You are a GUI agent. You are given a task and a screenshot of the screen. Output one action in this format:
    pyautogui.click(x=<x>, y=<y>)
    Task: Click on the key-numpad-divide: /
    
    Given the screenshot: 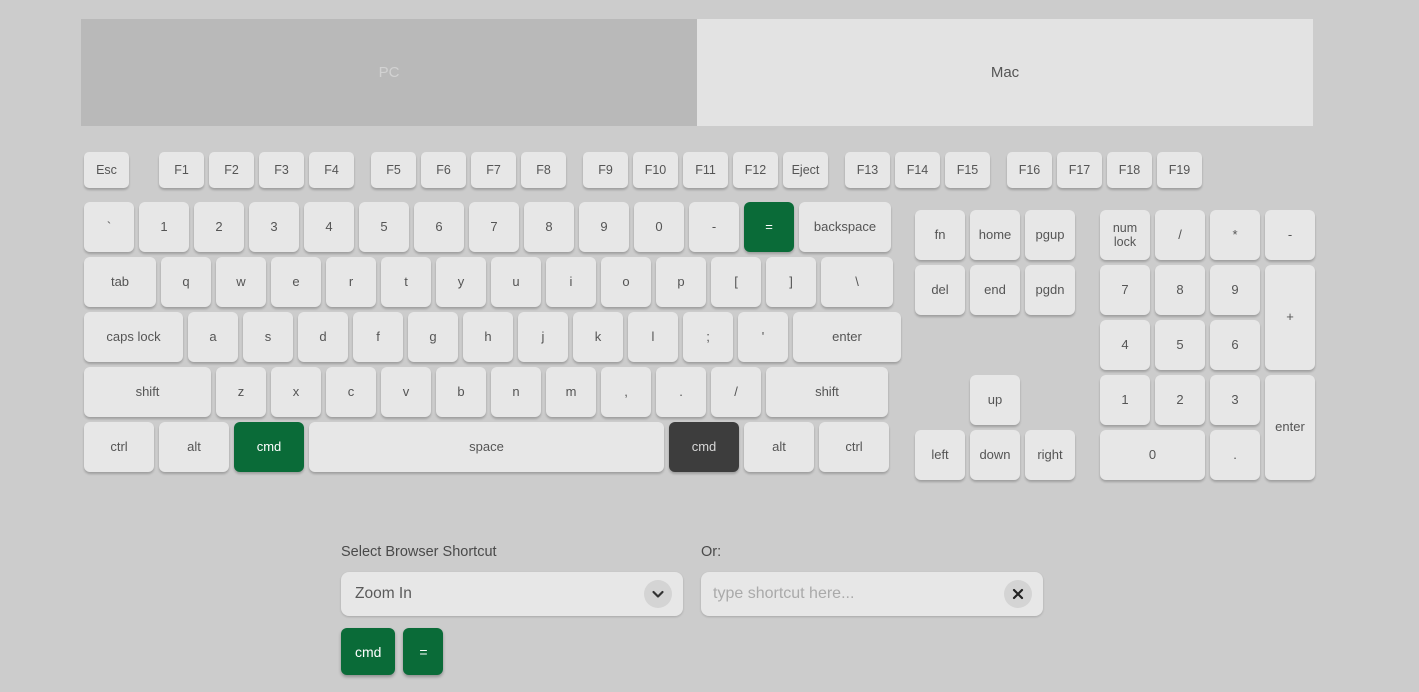 What is the action you would take?
    pyautogui.click(x=1180, y=235)
    